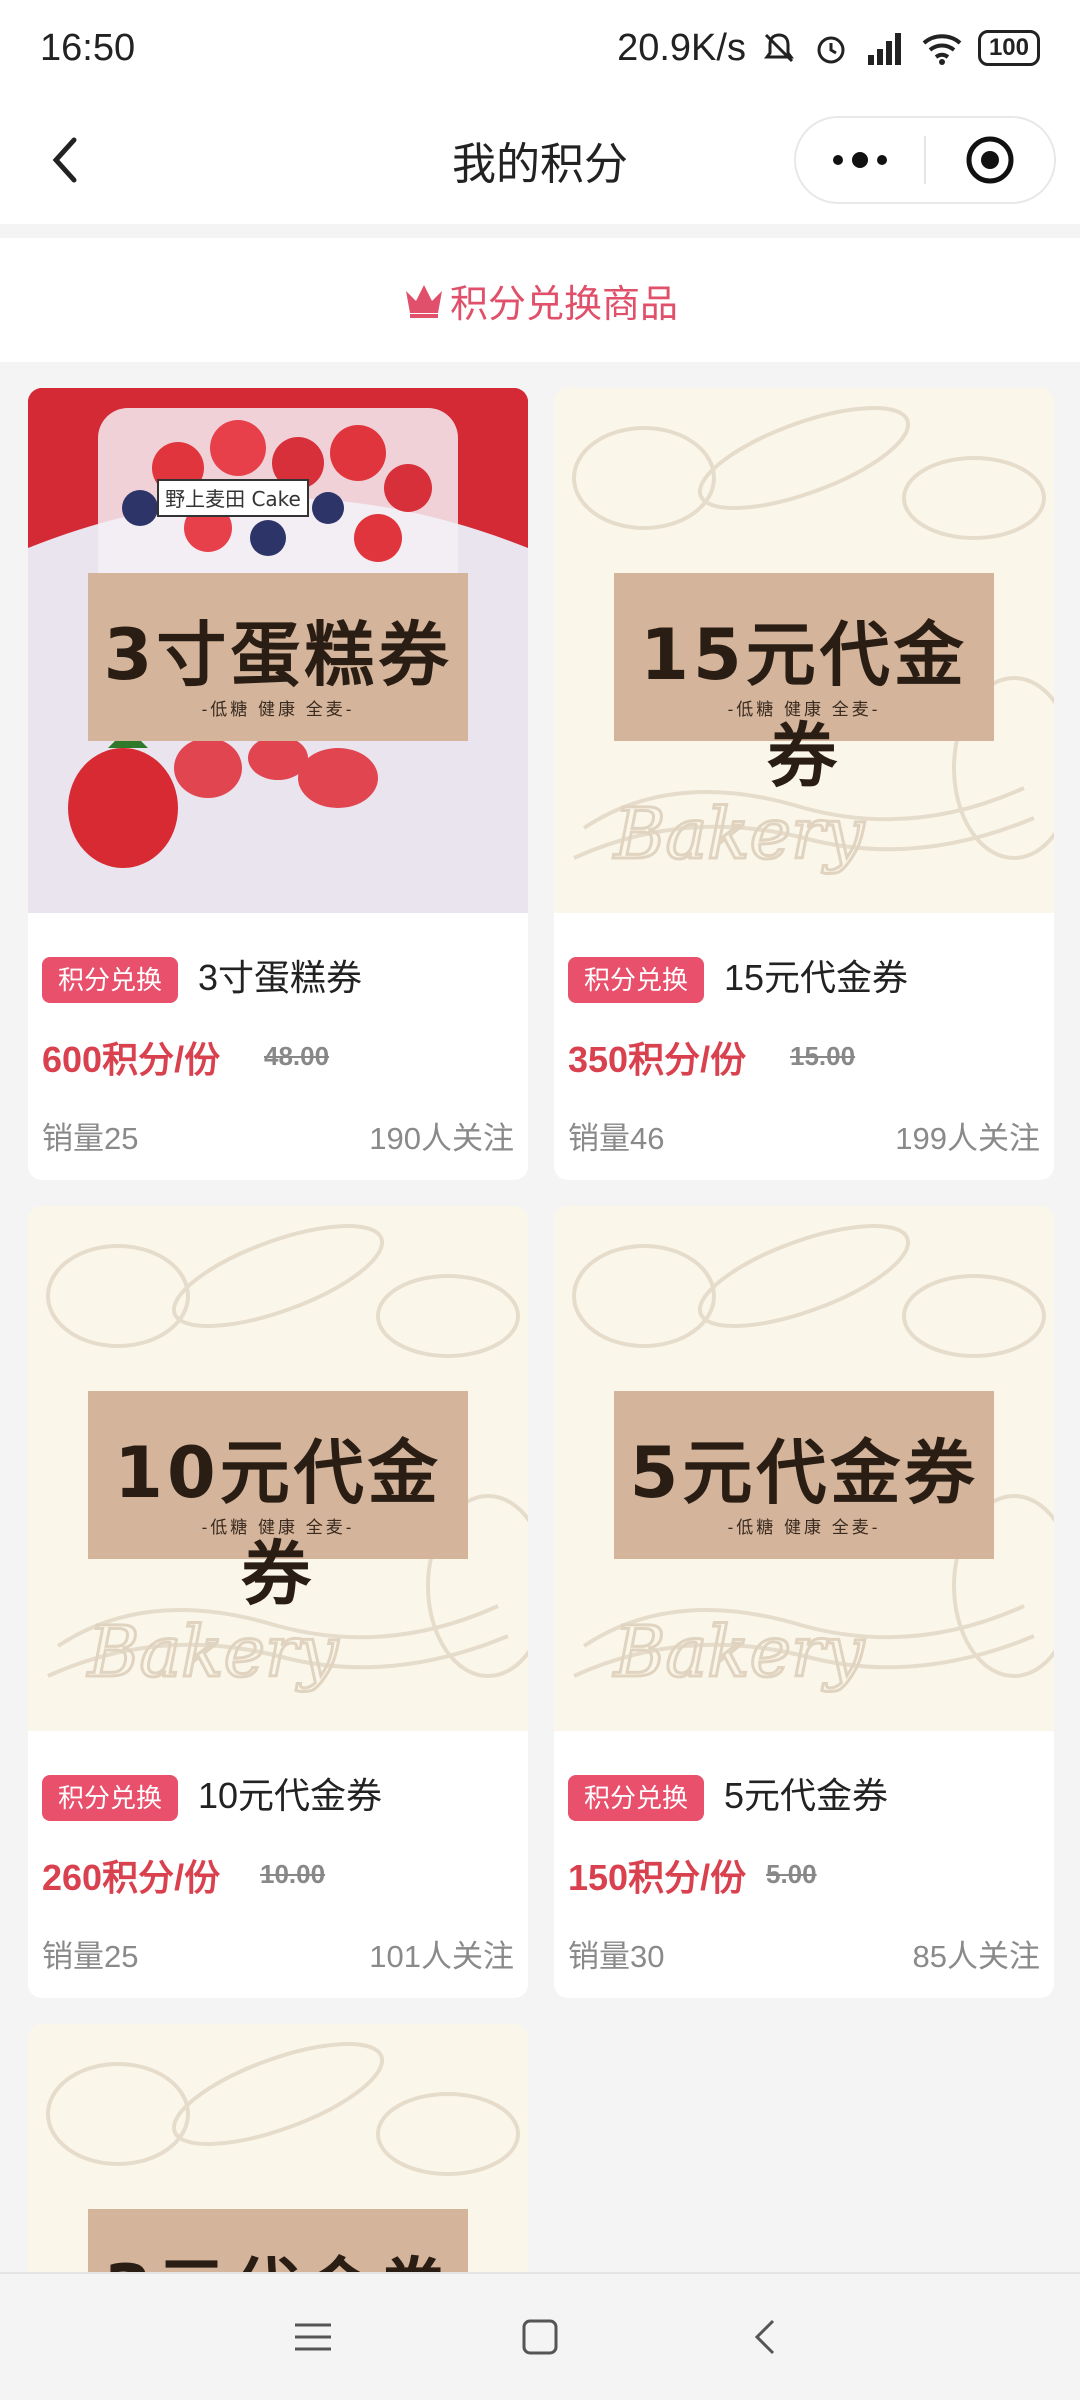  I want to click on status-icons: 20.9K/s 100, so click(828, 48).